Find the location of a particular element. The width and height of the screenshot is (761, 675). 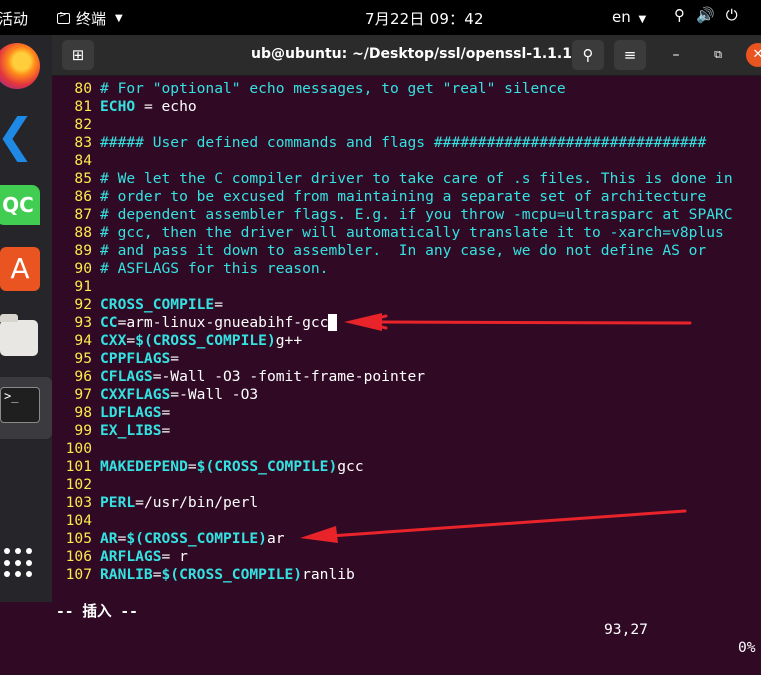

firefox-icon is located at coordinates (20, 66).